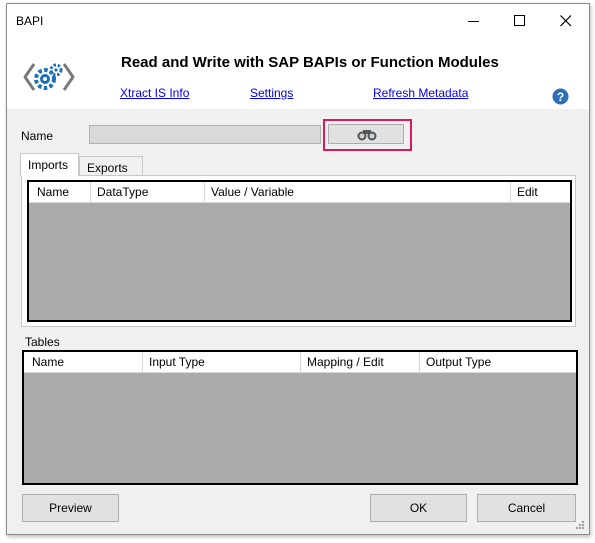 Image resolution: width=595 pixels, height=543 pixels. What do you see at coordinates (420, 93) in the screenshot?
I see `refresh-metadata-link: Refresh Metadata` at bounding box center [420, 93].